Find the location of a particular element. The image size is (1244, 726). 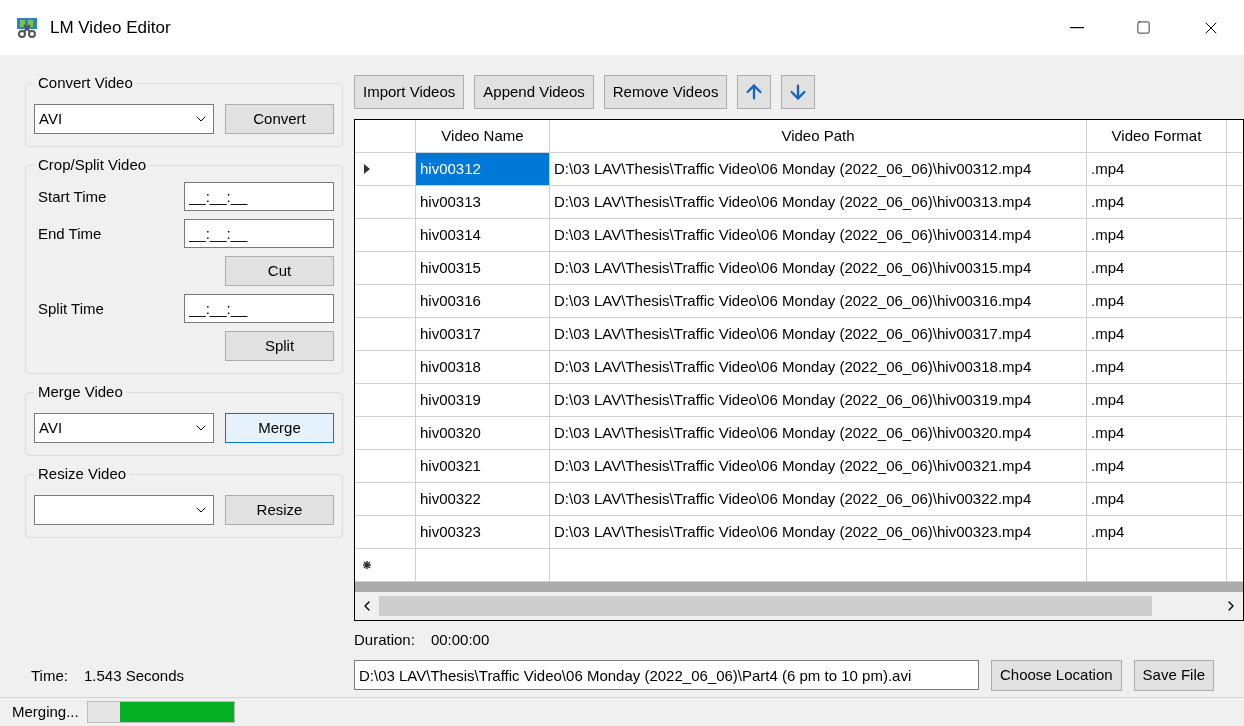

merge-button: Merge is located at coordinates (279, 428).